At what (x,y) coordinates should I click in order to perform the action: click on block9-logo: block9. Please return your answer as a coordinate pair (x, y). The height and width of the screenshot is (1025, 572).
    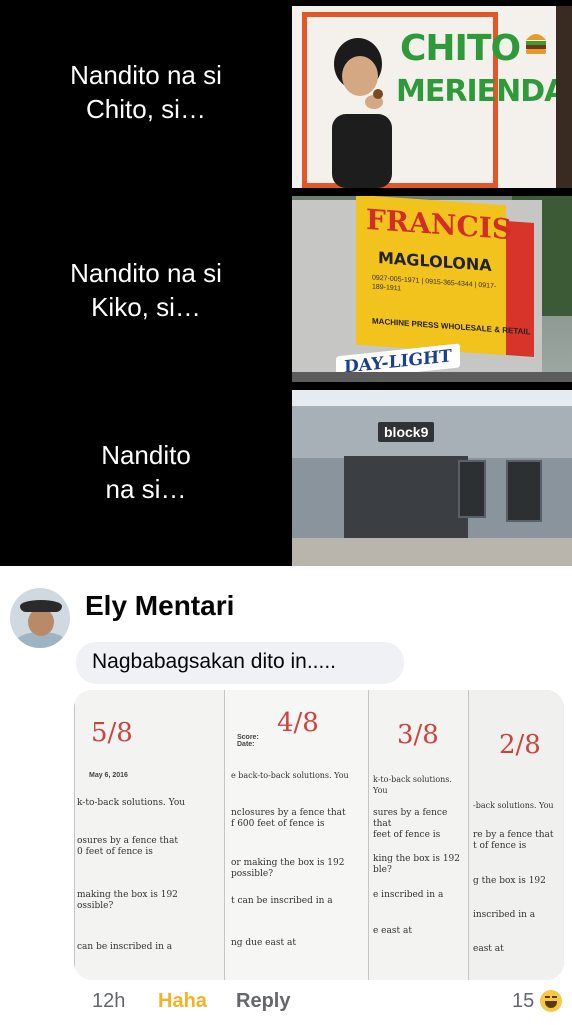
    Looking at the image, I should click on (406, 432).